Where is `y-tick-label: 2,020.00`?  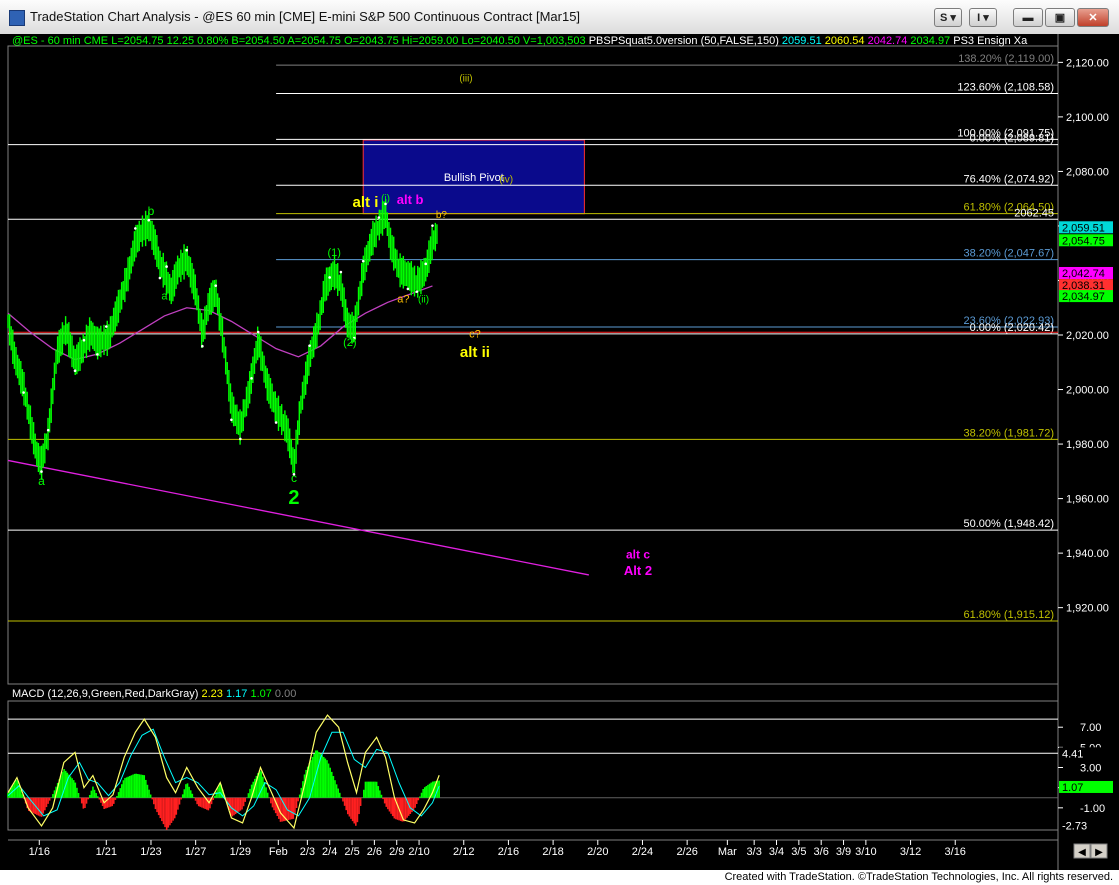 y-tick-label: 2,020.00 is located at coordinates (1087, 336).